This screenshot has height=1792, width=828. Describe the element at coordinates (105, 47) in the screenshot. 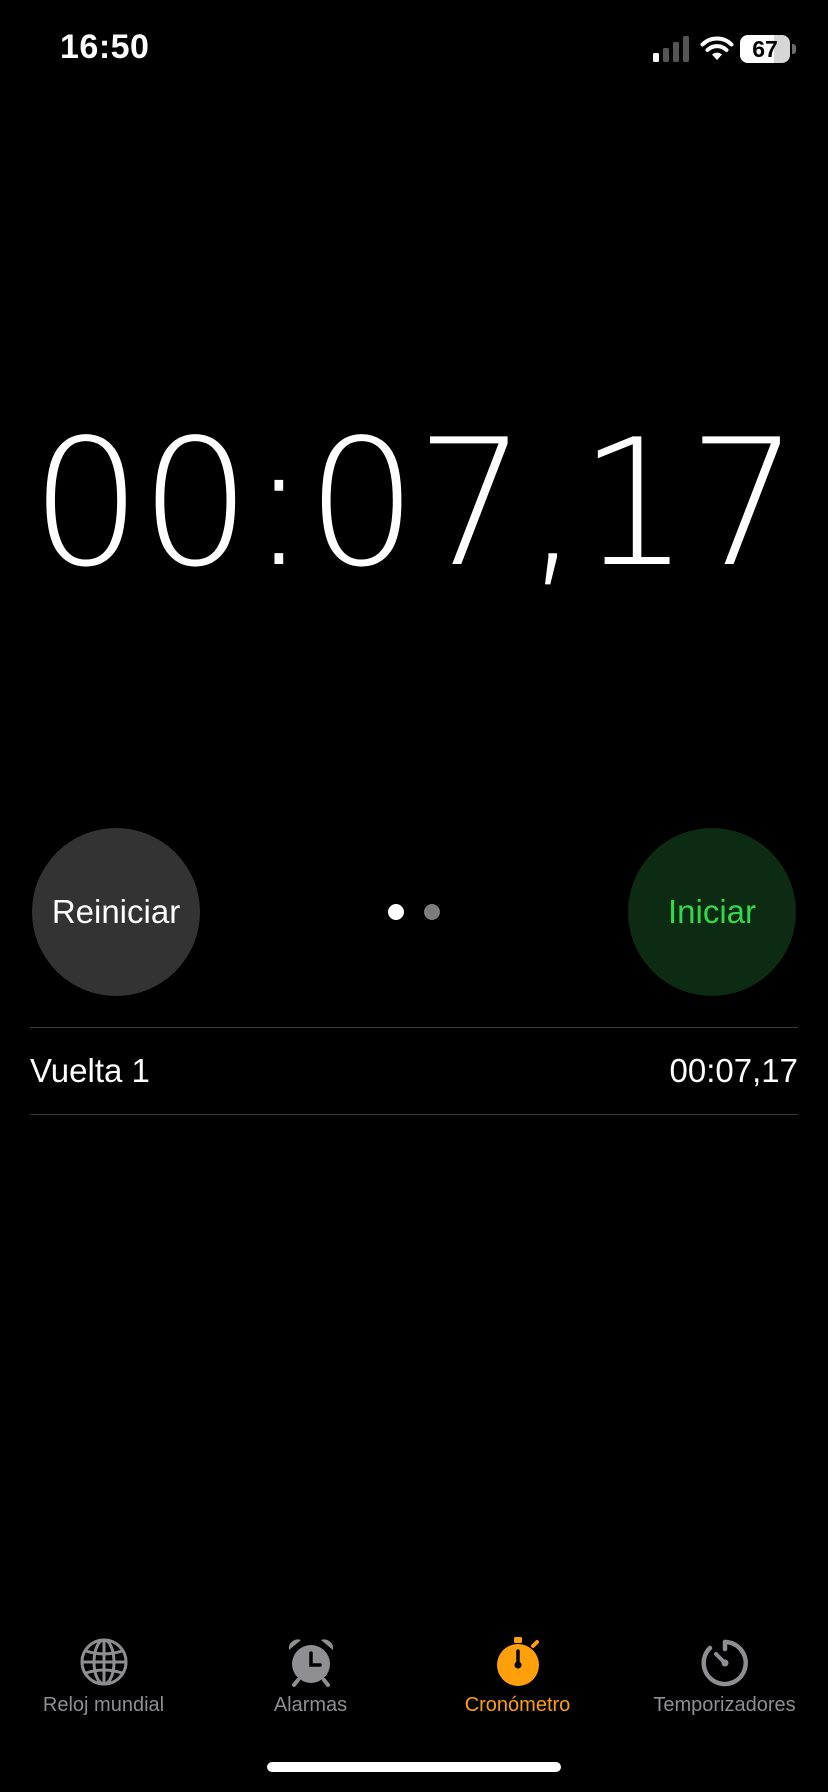

I see `status-time: 16:50` at that location.